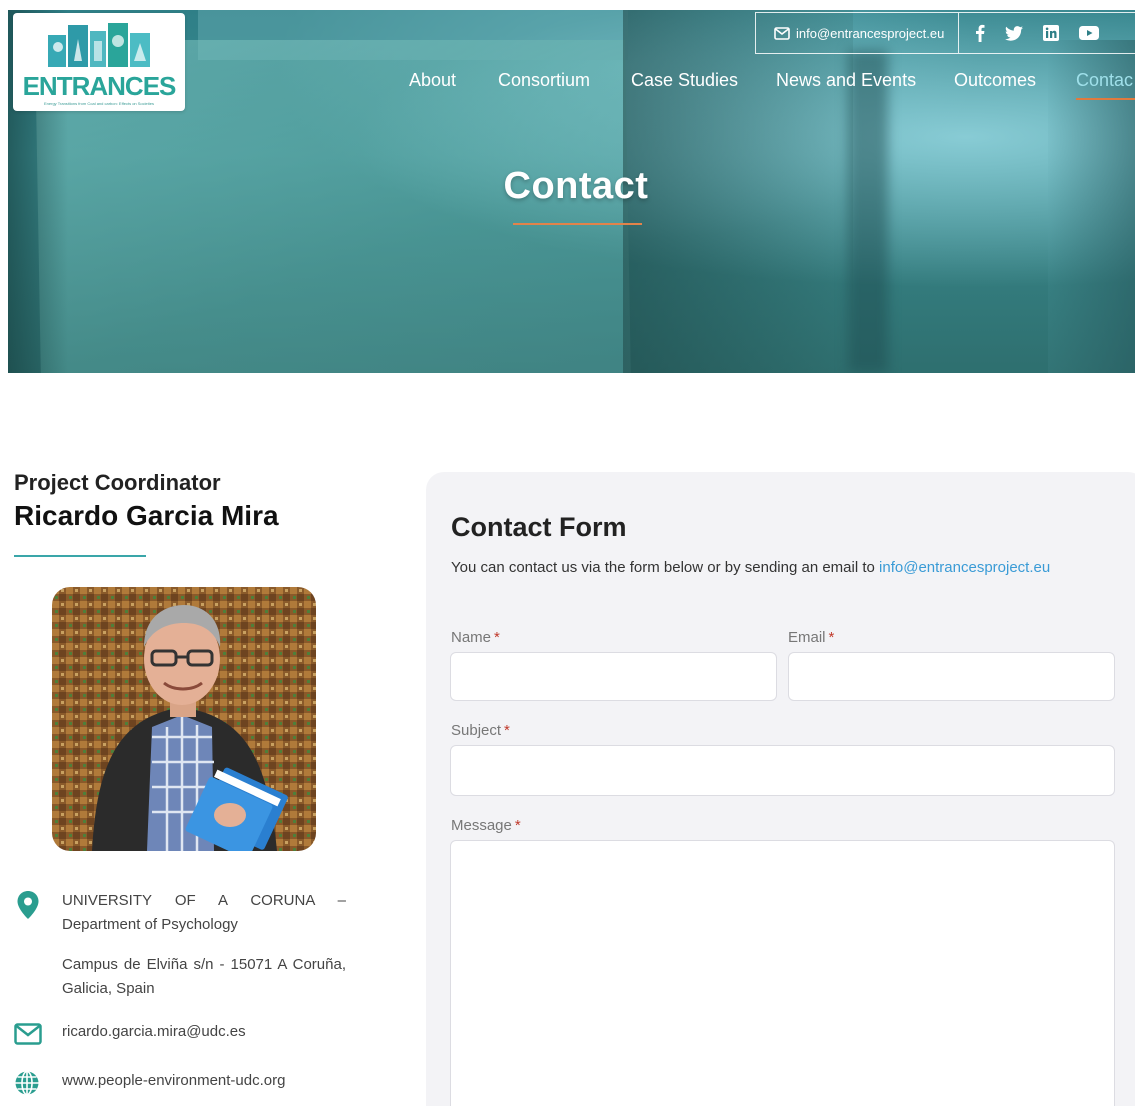 Image resolution: width=1135 pixels, height=1106 pixels. I want to click on email-label-text: Email, so click(807, 637).